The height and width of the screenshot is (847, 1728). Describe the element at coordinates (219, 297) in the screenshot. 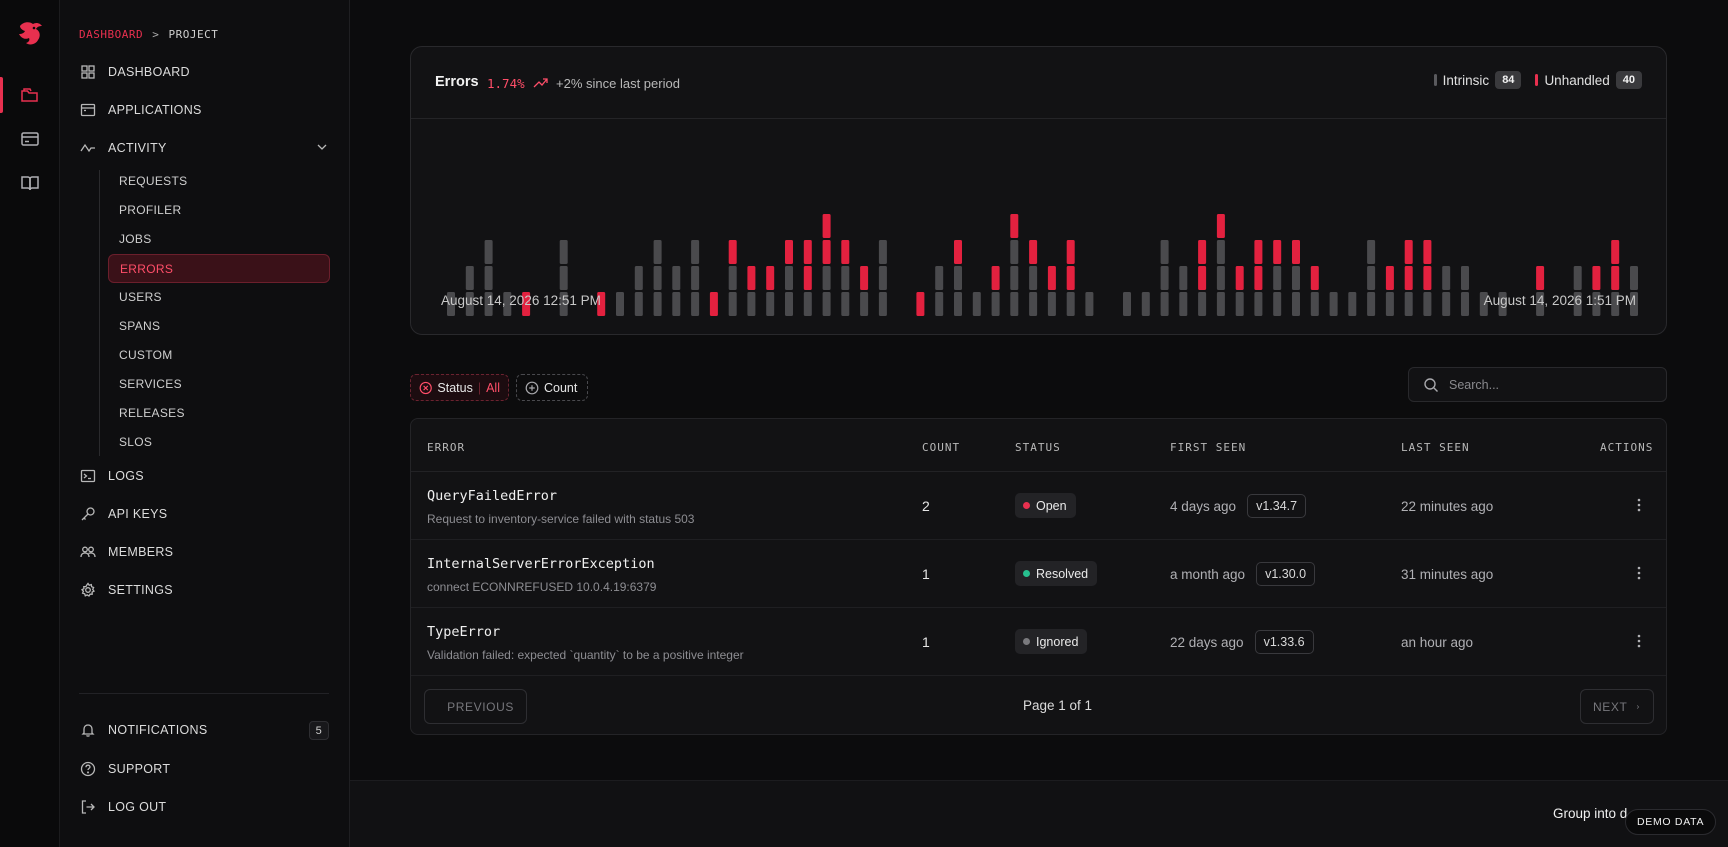

I see `sub-item-users: USERS` at that location.